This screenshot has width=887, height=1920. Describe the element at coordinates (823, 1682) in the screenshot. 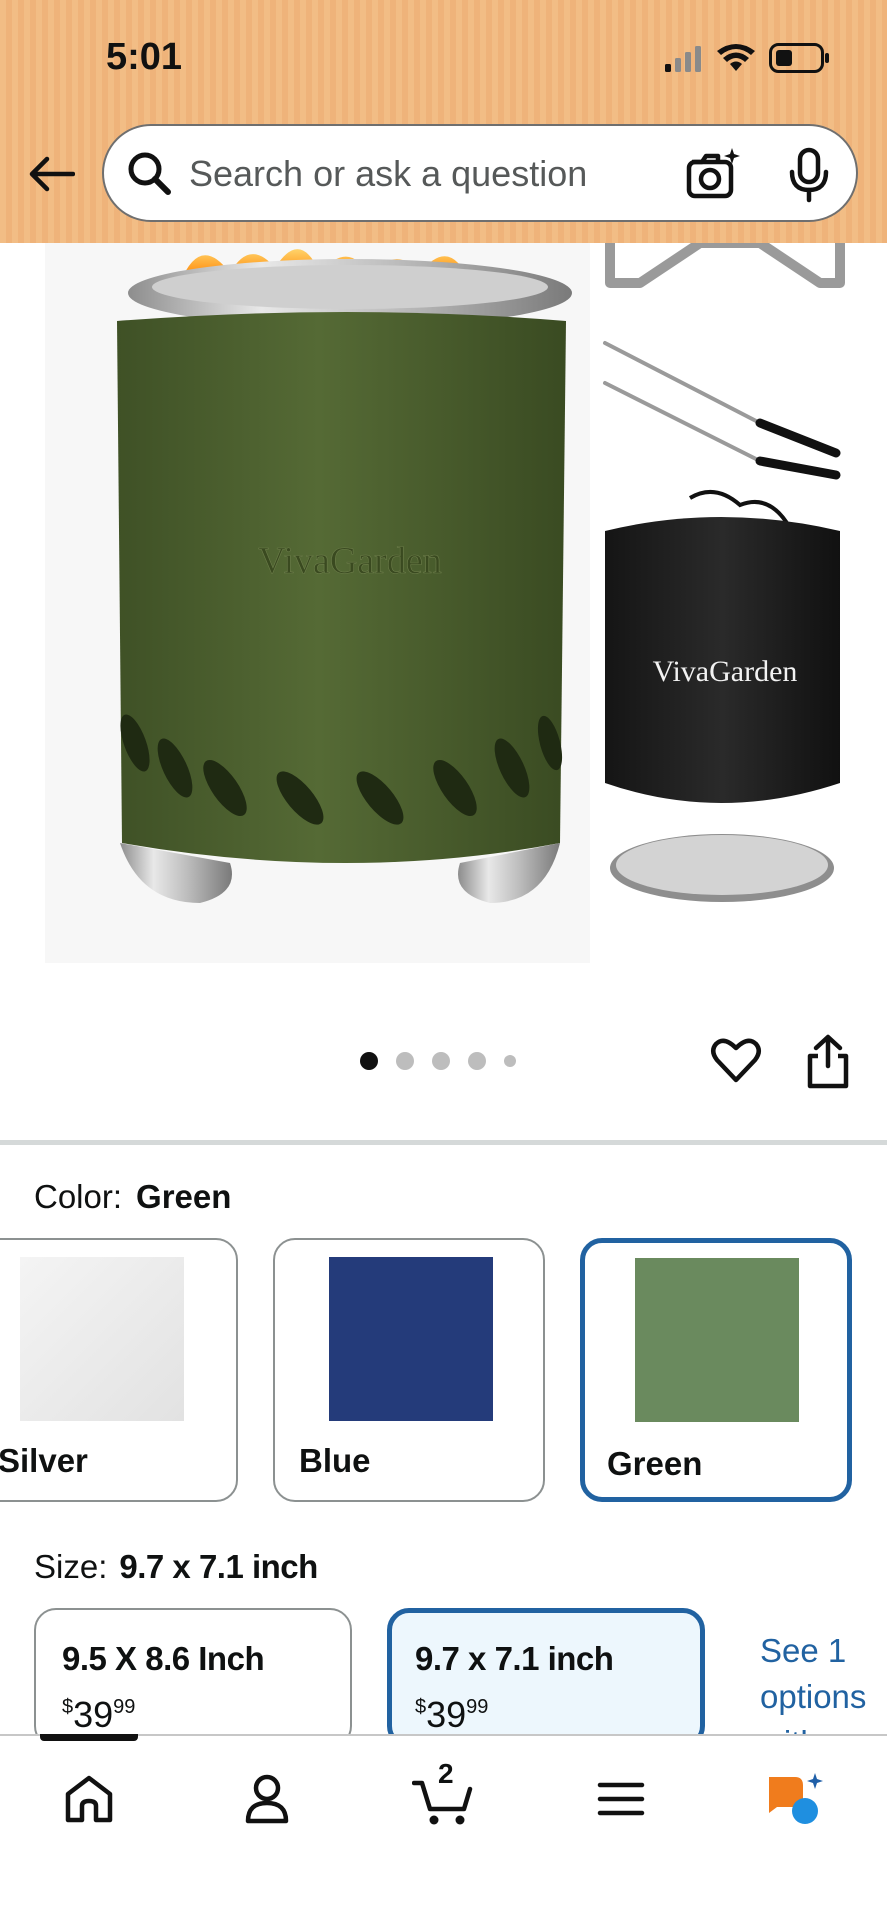

I see `see-other-options-link: See 1 options with no feat` at that location.